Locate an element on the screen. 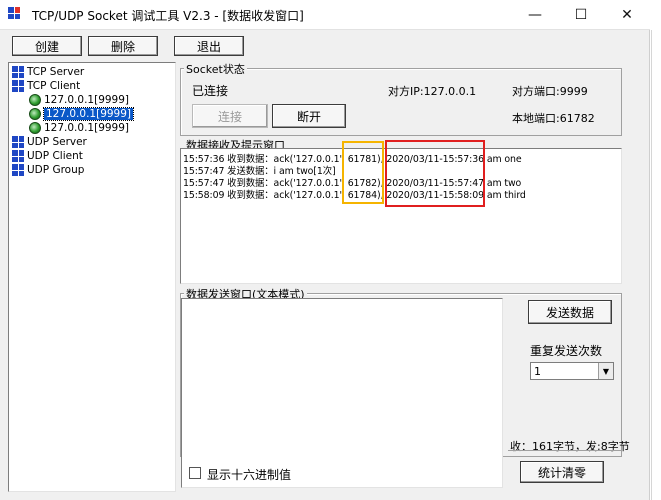 This screenshot has width=661, height=500. socket-status-title: Socket状态 is located at coordinates (215, 69).